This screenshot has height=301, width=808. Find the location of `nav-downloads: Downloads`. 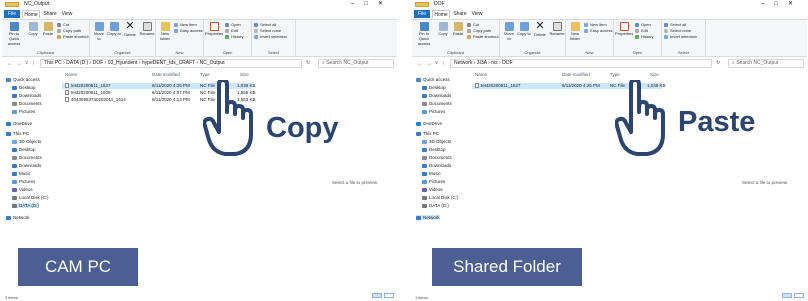

nav-downloads: Downloads is located at coordinates (26, 95).